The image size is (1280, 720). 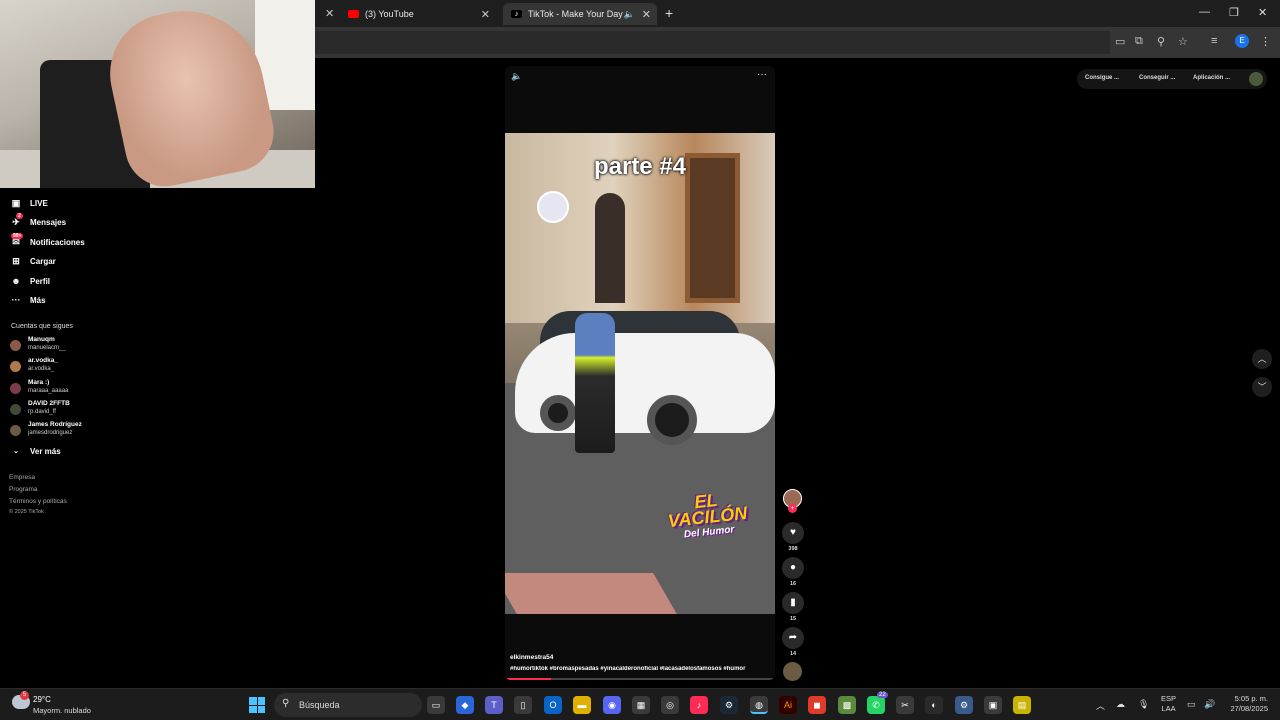 I want to click on more-icon: ···, so click(x=16, y=300).